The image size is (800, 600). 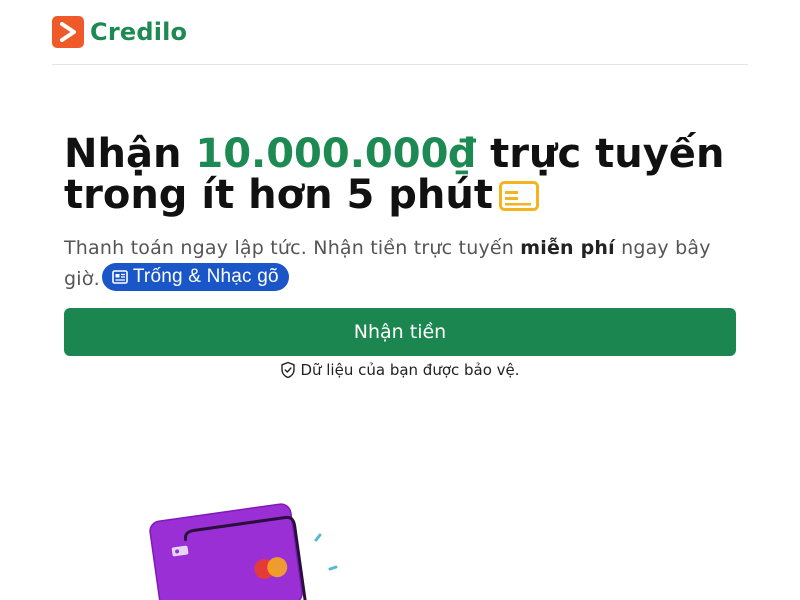 I want to click on logo-play-icon, so click(x=68, y=32).